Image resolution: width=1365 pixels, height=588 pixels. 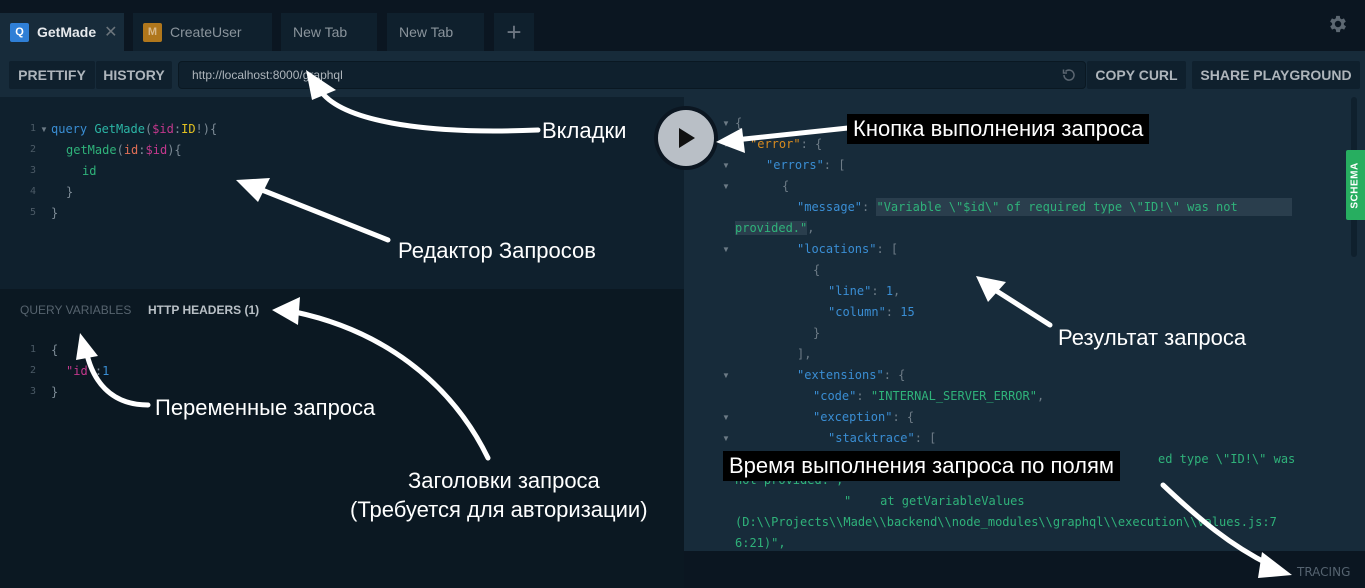 I want to click on arrowhead-tracing, so click(x=1275, y=565).